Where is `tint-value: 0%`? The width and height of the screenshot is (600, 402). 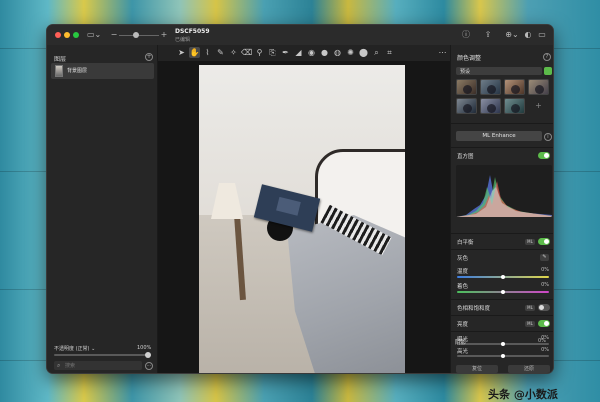
tint-value: 0% is located at coordinates (545, 285).